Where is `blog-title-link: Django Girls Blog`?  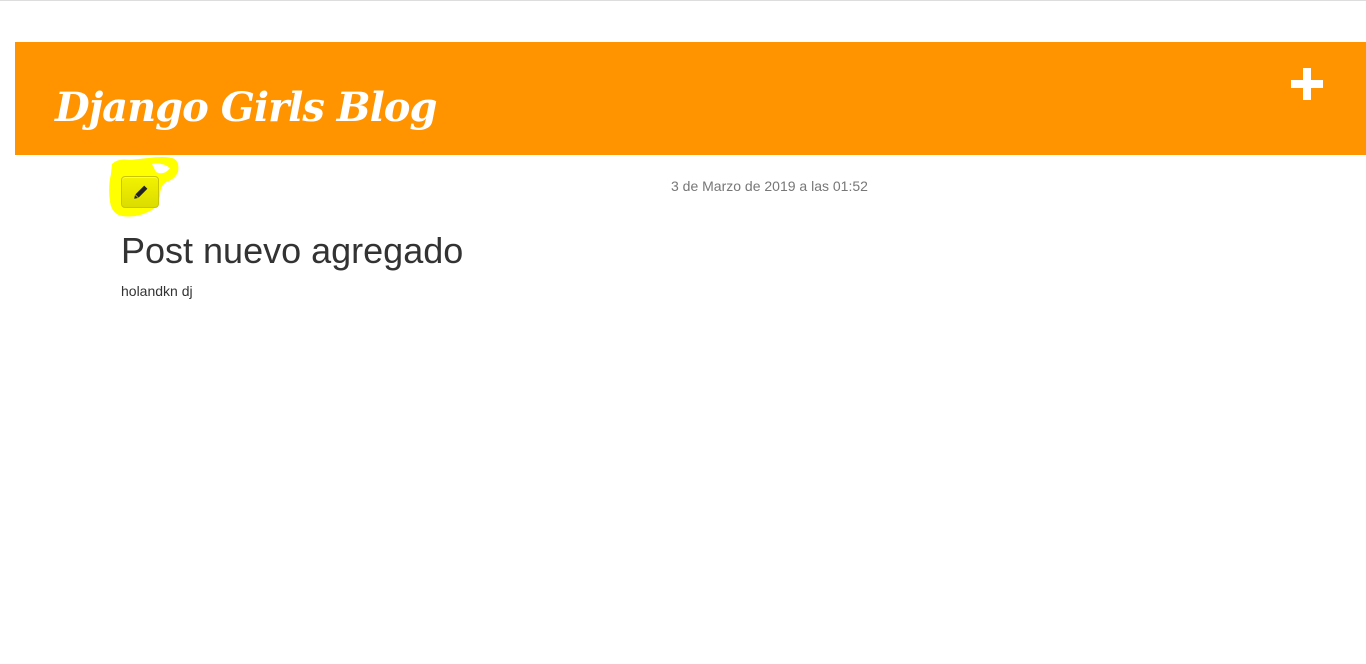 blog-title-link: Django Girls Blog is located at coordinates (246, 108).